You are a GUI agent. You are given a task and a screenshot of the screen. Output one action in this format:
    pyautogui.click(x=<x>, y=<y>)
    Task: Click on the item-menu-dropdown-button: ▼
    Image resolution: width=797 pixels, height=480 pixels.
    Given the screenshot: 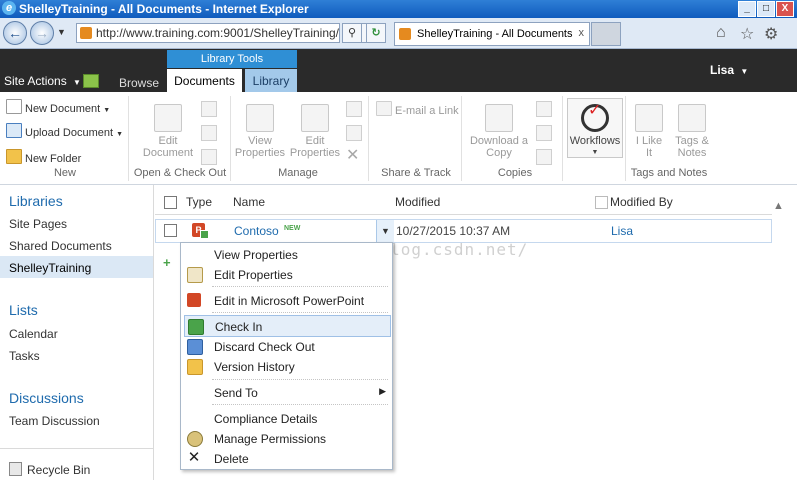 What is the action you would take?
    pyautogui.click(x=385, y=231)
    